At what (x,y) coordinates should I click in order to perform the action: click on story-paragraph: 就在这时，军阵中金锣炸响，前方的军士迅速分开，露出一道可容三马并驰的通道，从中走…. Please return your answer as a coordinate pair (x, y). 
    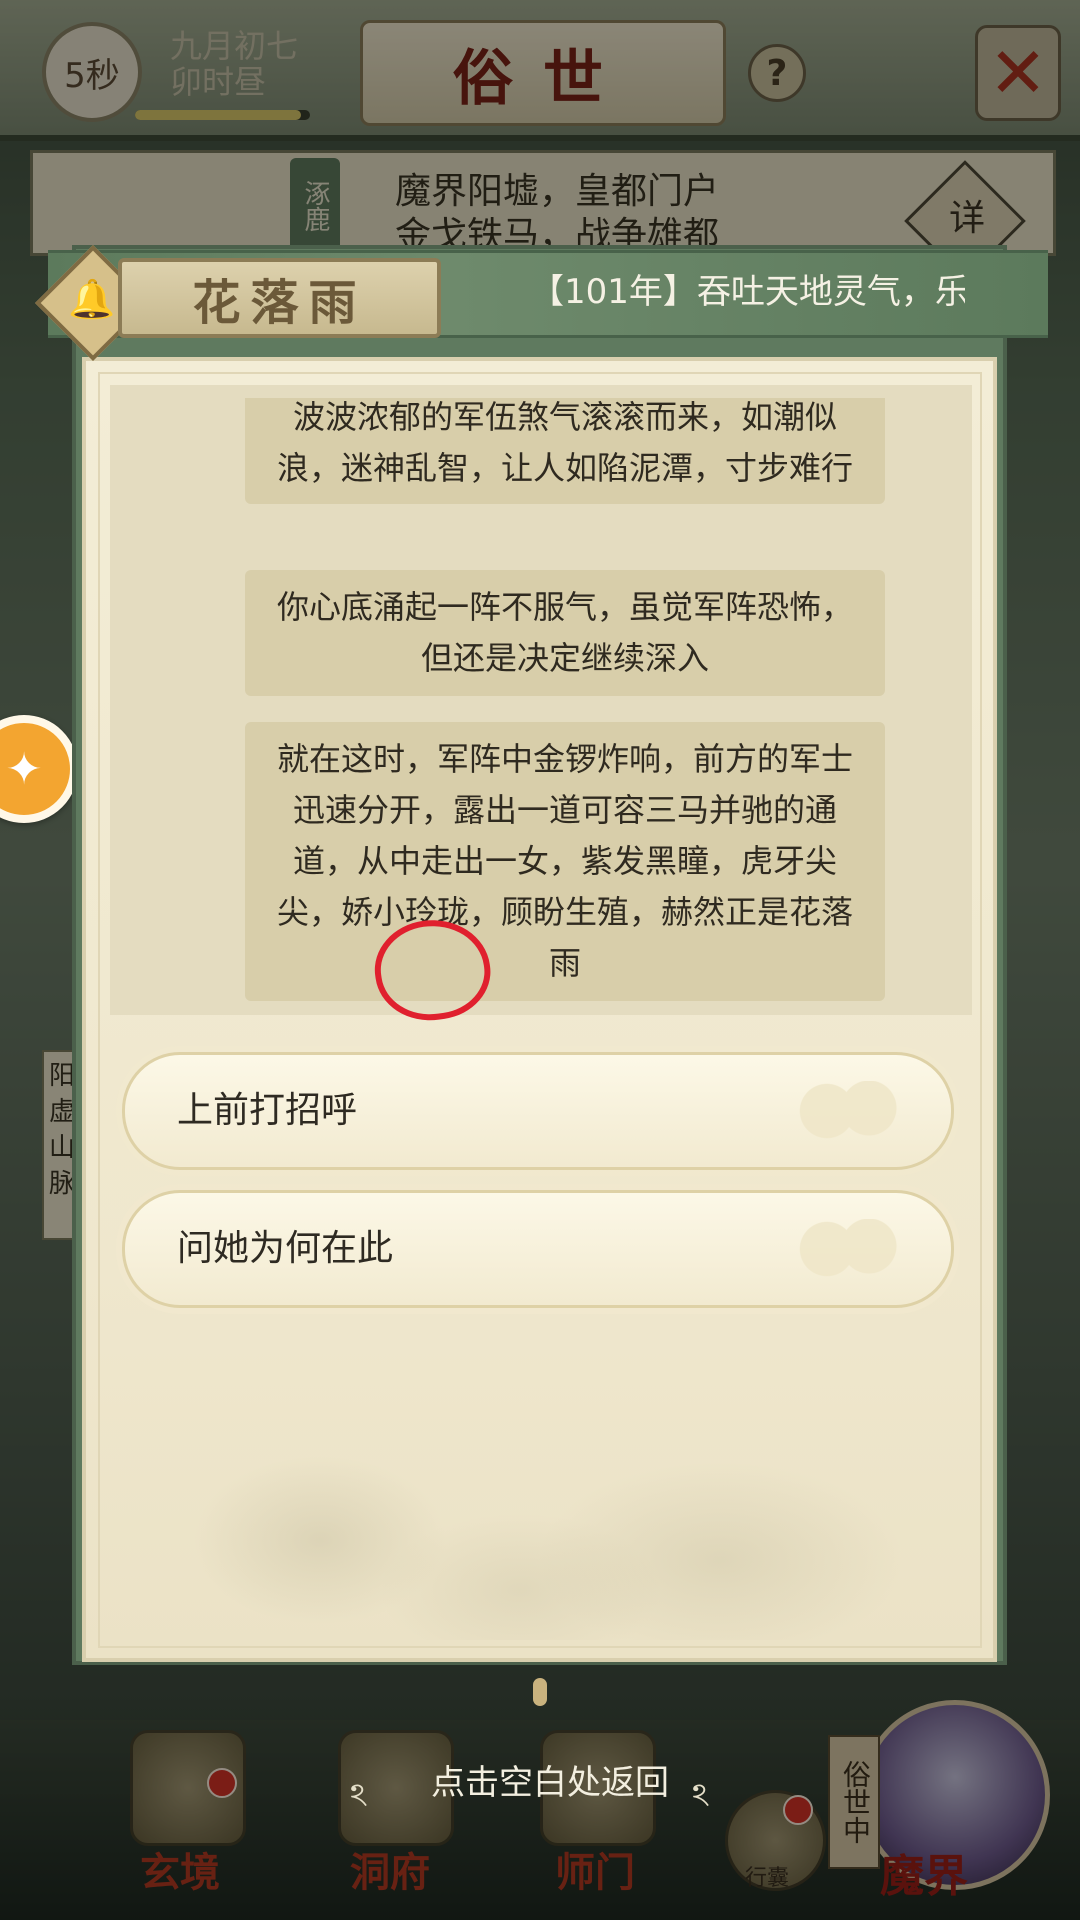
    Looking at the image, I should click on (565, 861).